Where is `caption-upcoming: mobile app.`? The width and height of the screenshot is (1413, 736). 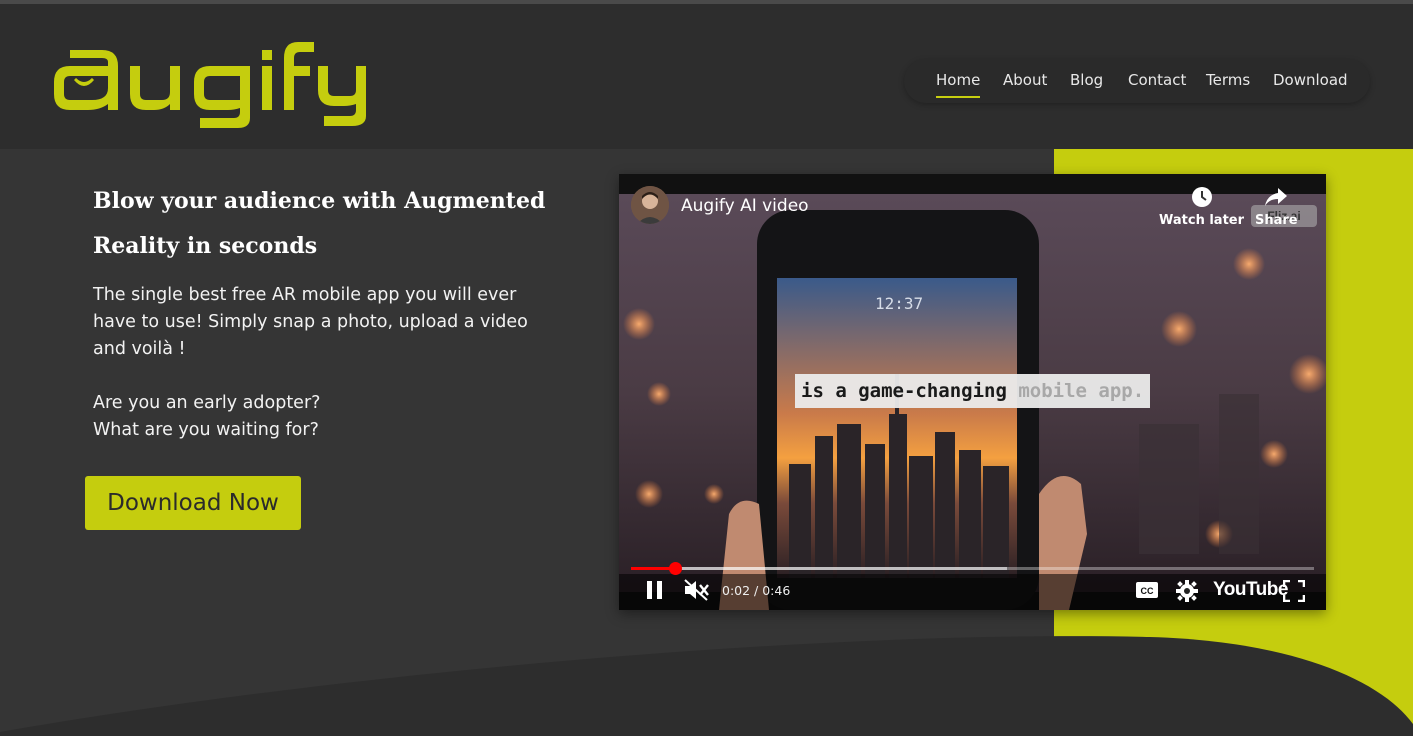
caption-upcoming: mobile app. is located at coordinates (1075, 391).